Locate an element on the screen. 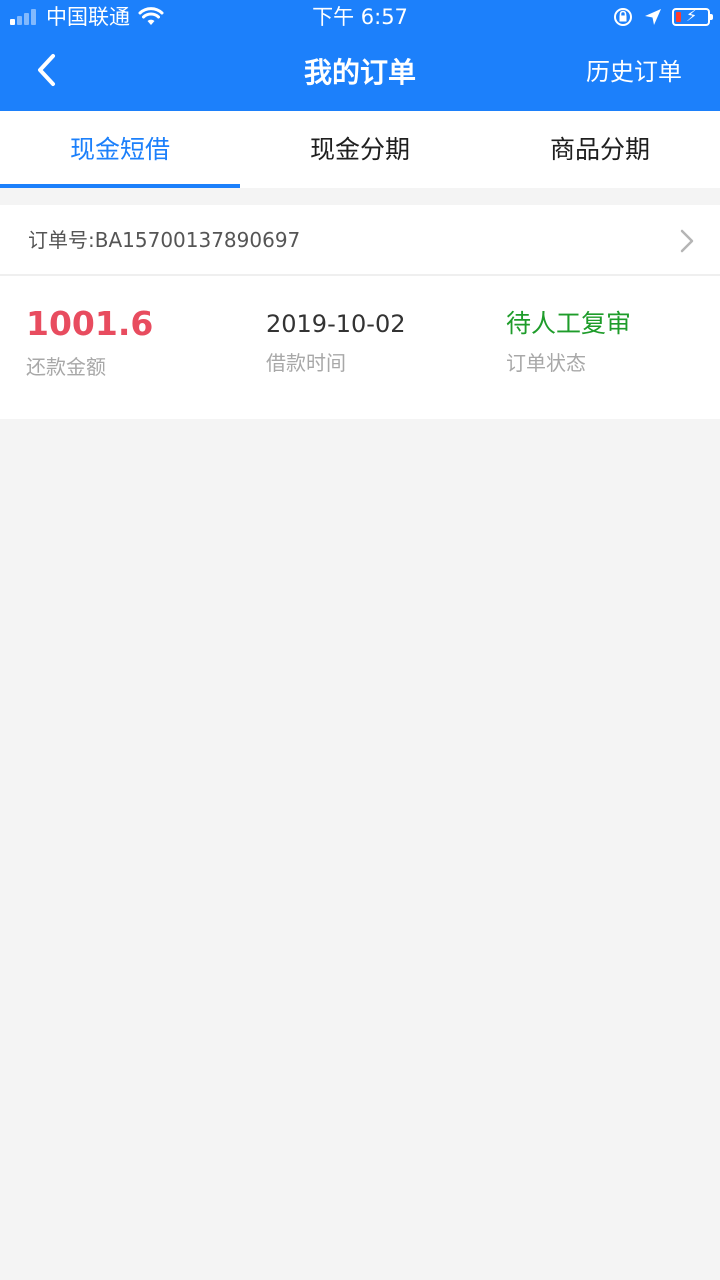 The image size is (720, 1280). order-details: 1001.6 还款金额 2019-10-02 借款时间 待人工复审 订单状态 is located at coordinates (360, 347).